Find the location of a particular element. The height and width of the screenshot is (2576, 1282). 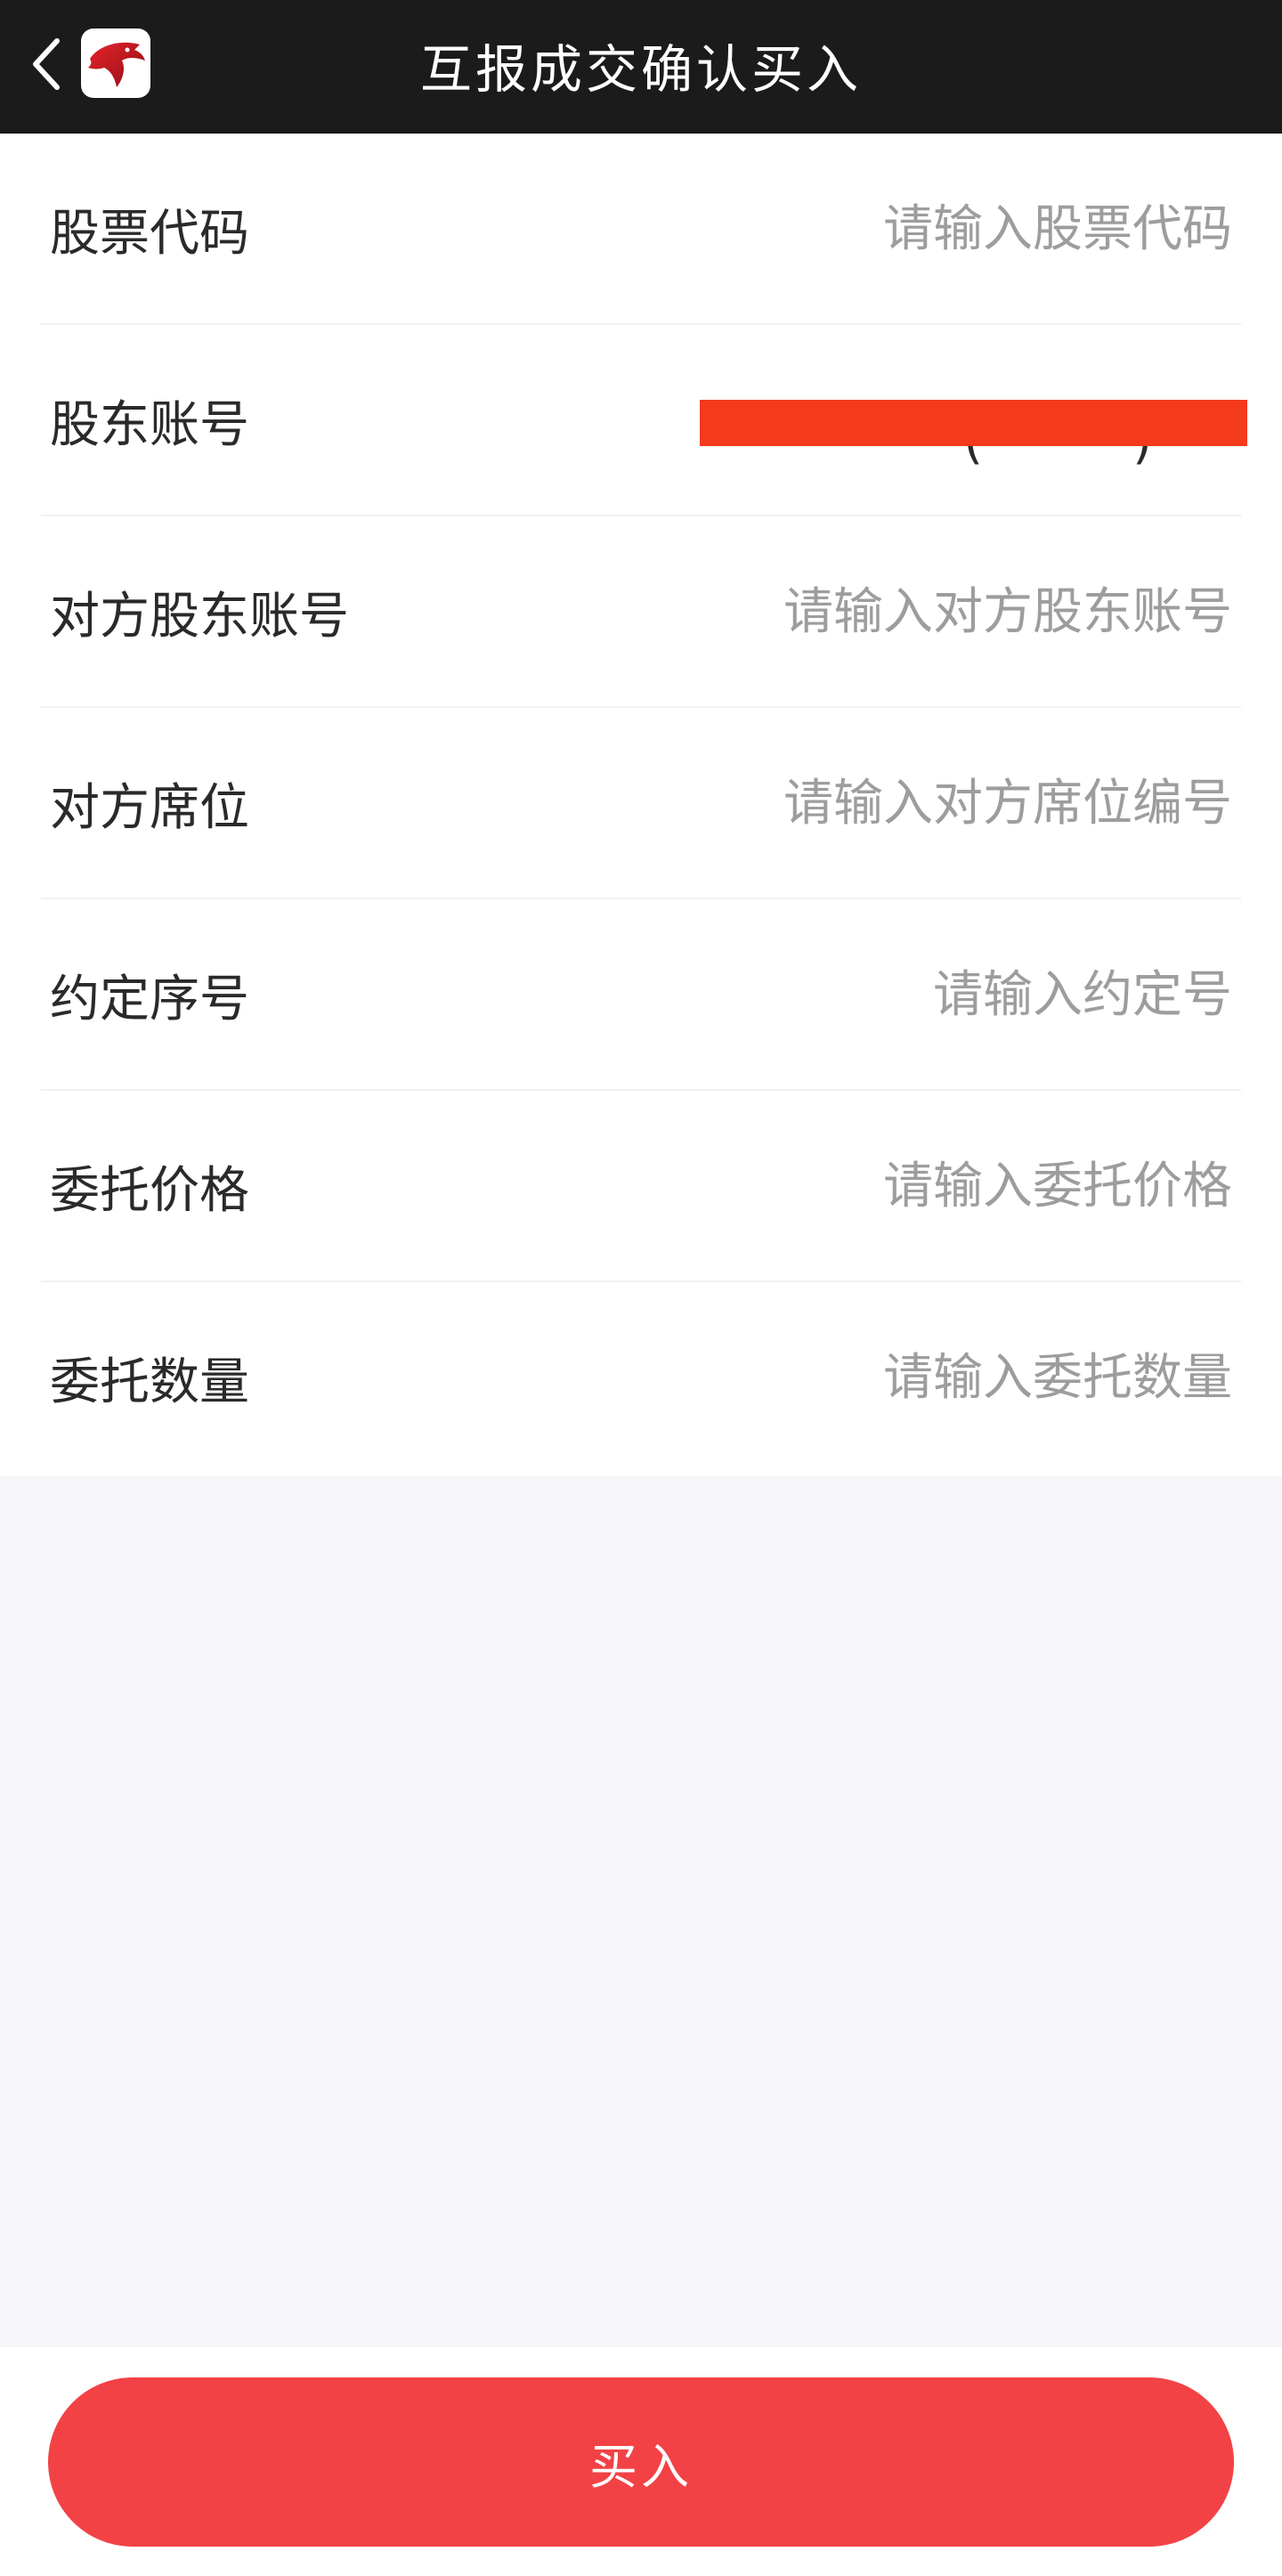

order-quantity-input is located at coordinates (894, 1378).